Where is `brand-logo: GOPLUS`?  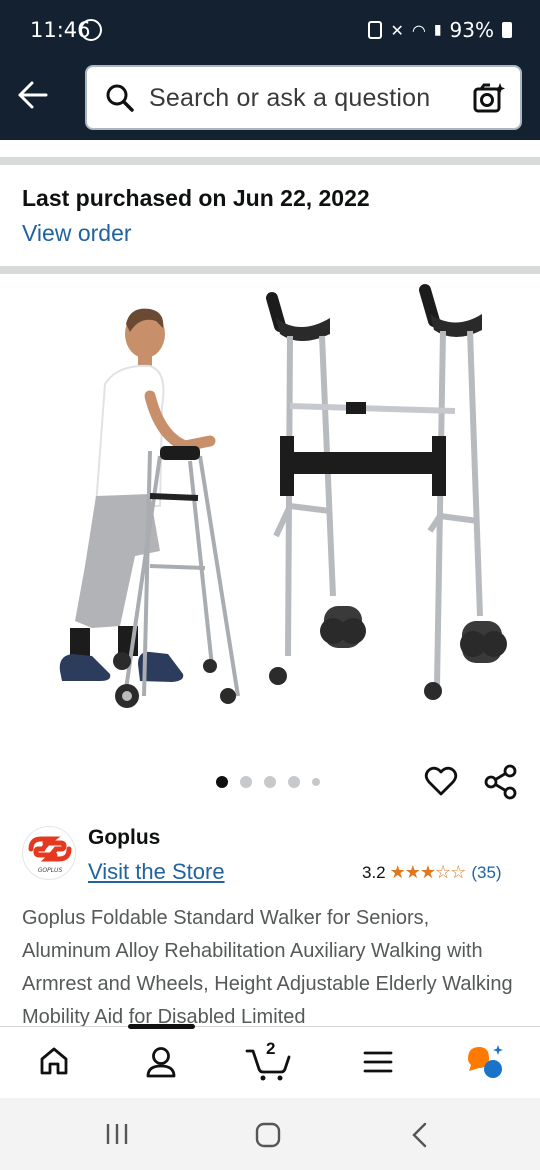
brand-logo: GOPLUS is located at coordinates (49, 853).